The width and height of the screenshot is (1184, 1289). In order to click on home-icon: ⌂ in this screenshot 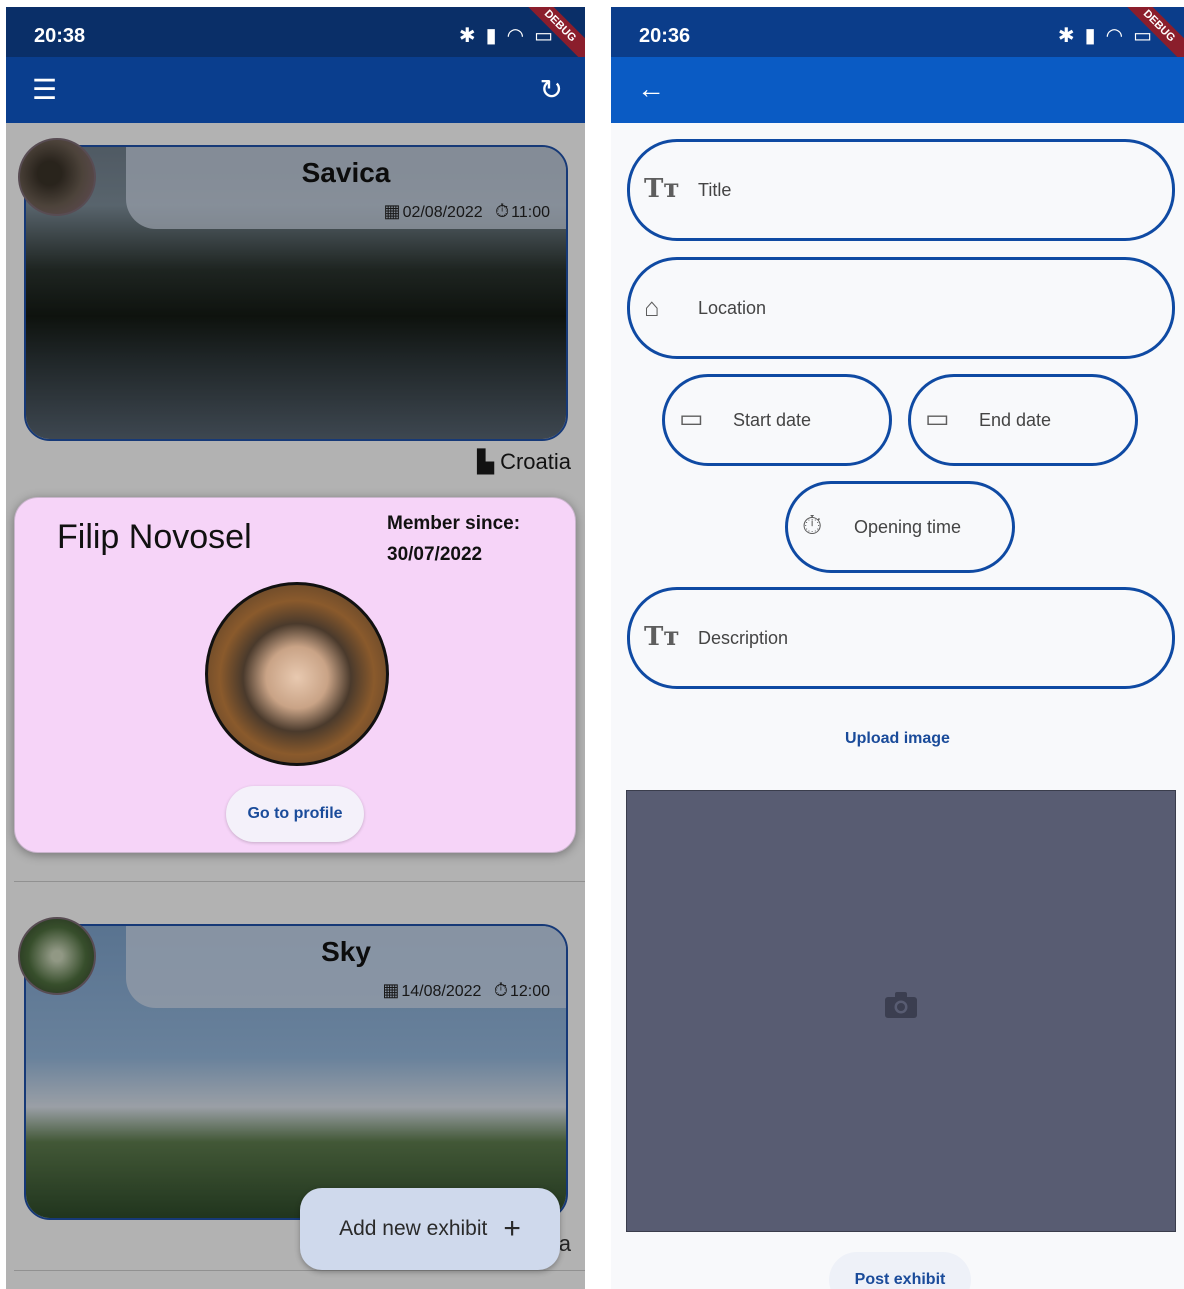, I will do `click(652, 307)`.